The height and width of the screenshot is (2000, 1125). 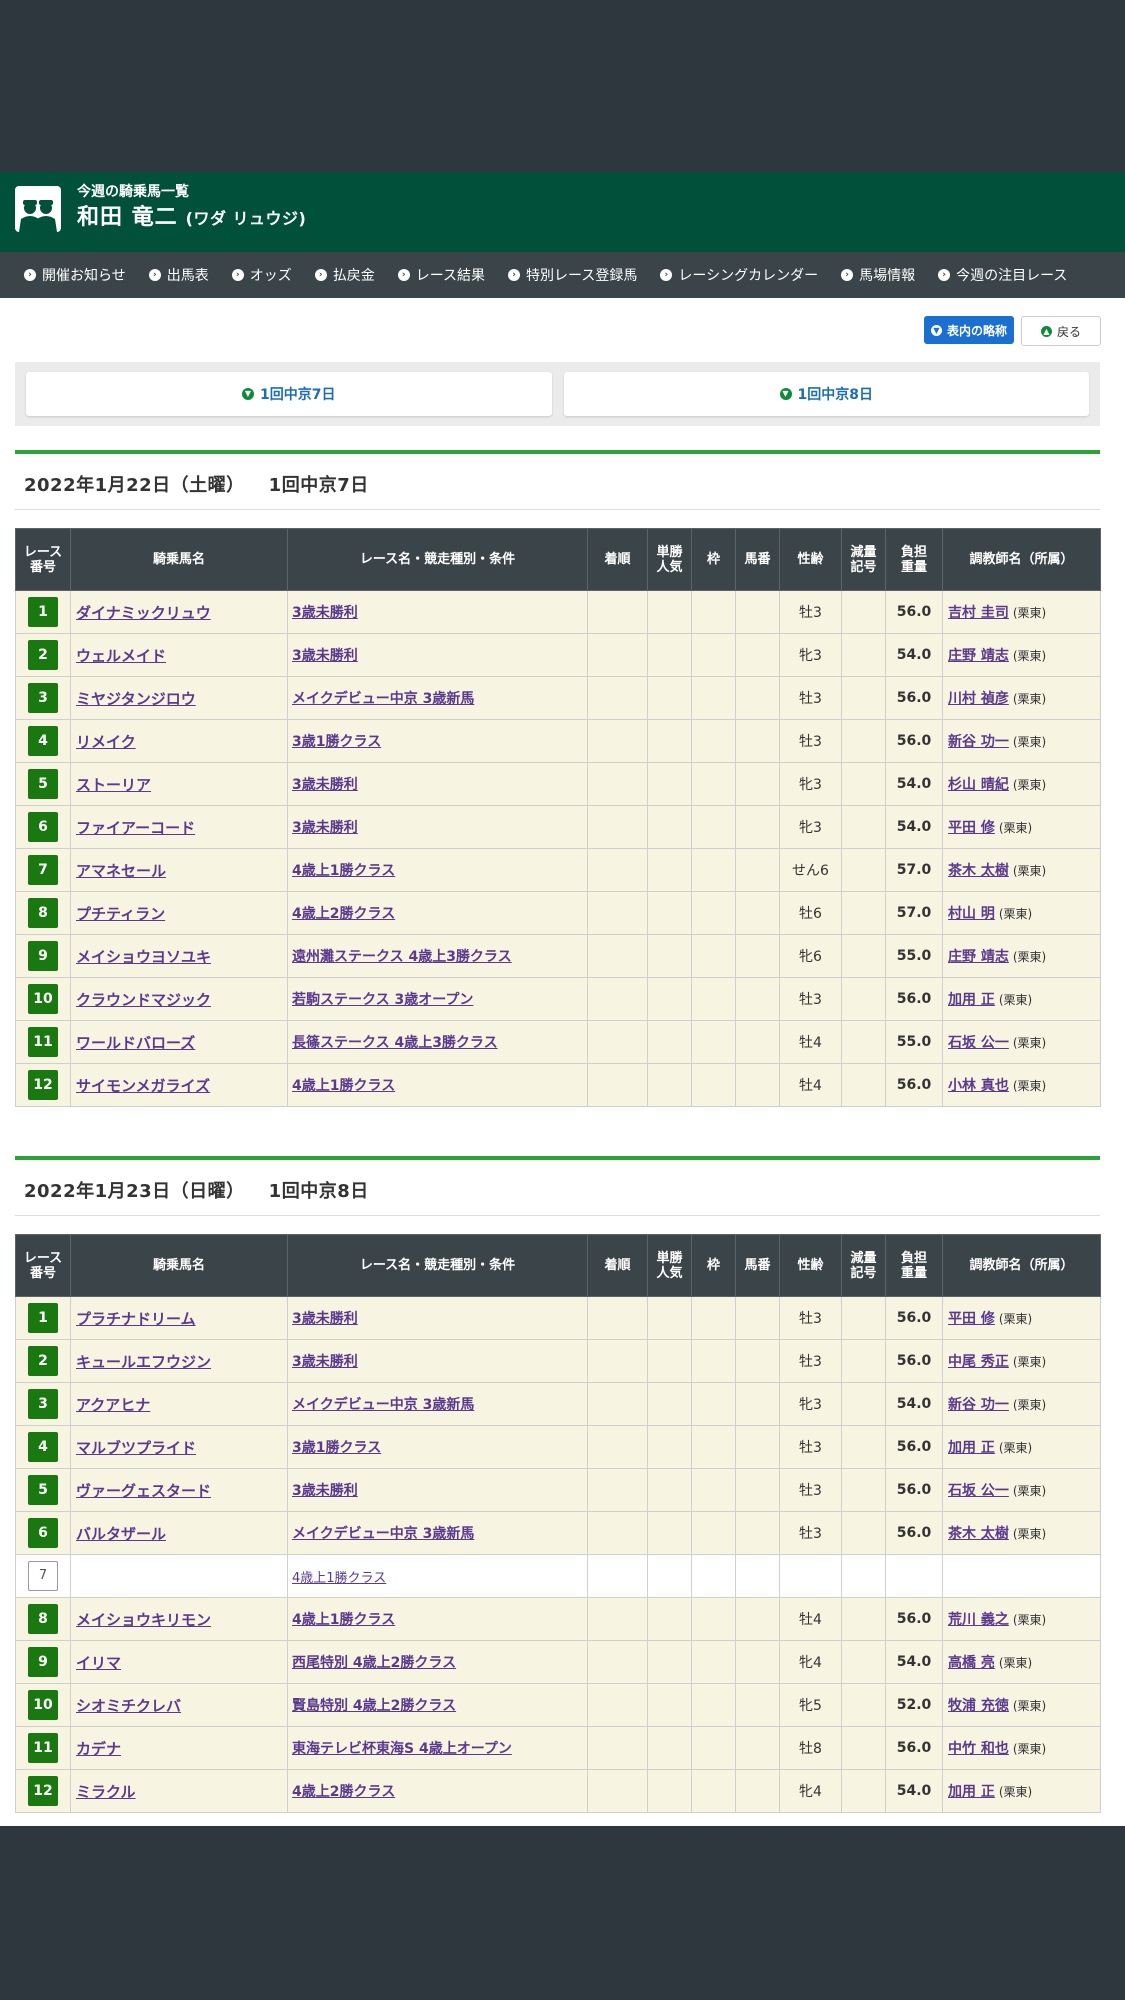 I want to click on horse-link: サイモンメガライズ, so click(x=143, y=1086).